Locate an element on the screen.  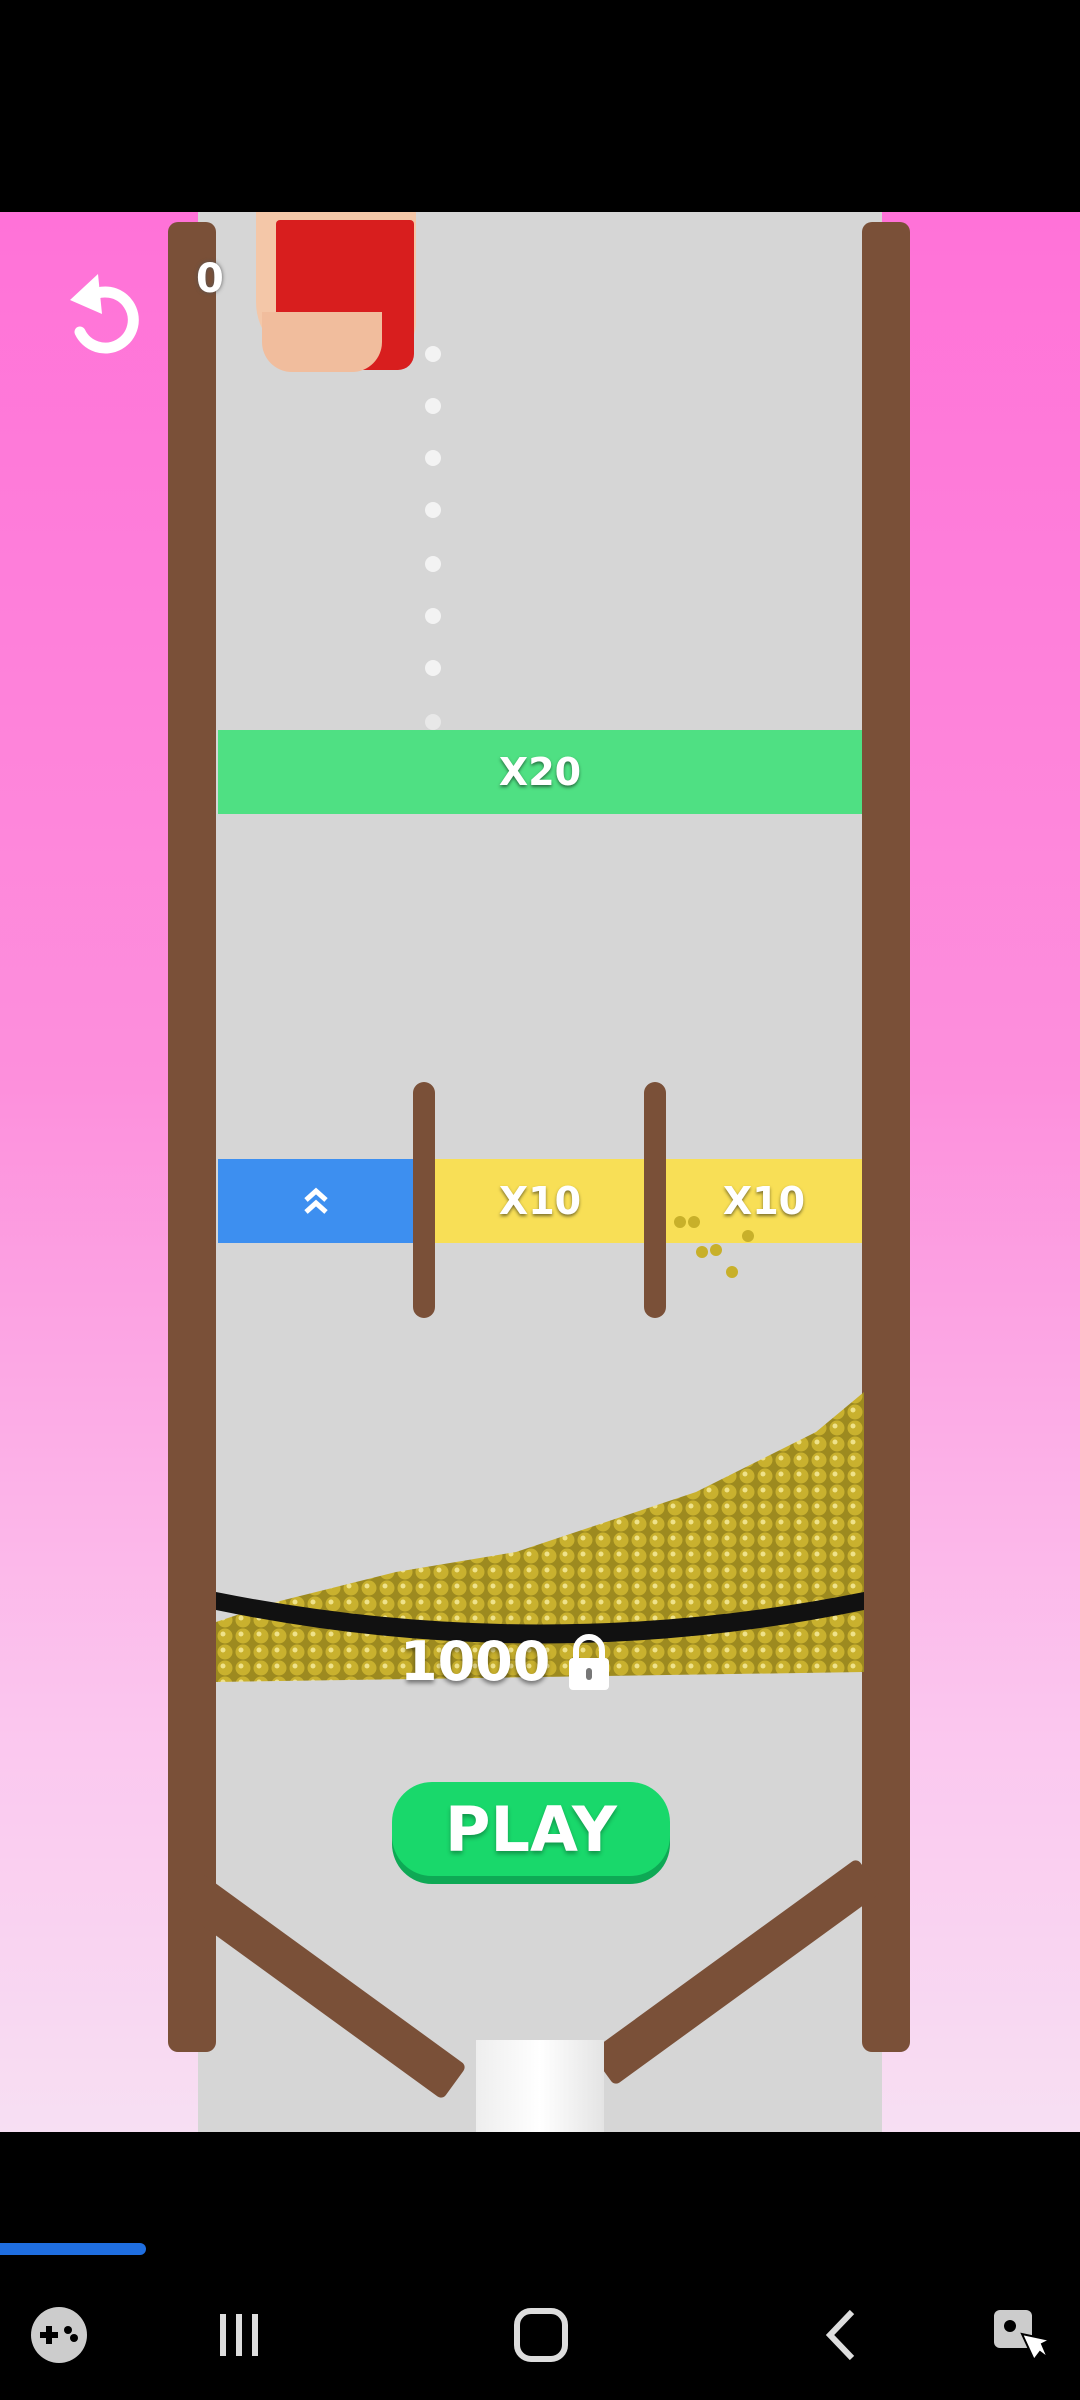
gate-label: X20 is located at coordinates (540, 772).